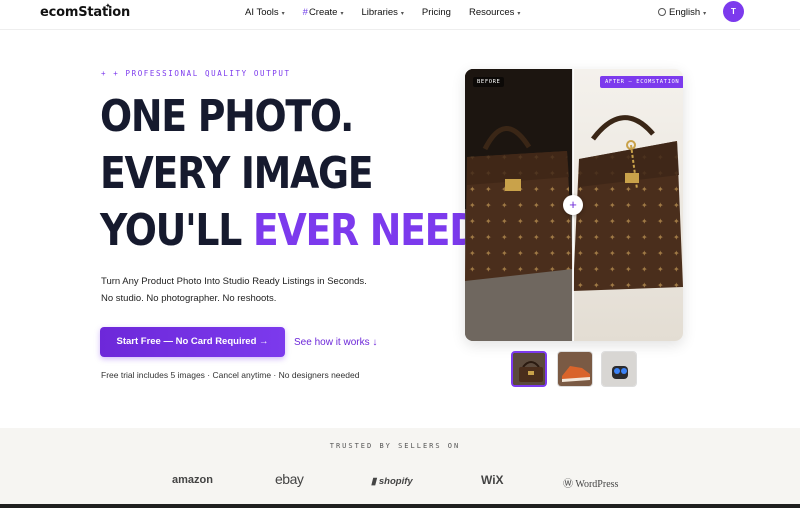  Describe the element at coordinates (685, 12) in the screenshot. I see `language-label: English` at that location.